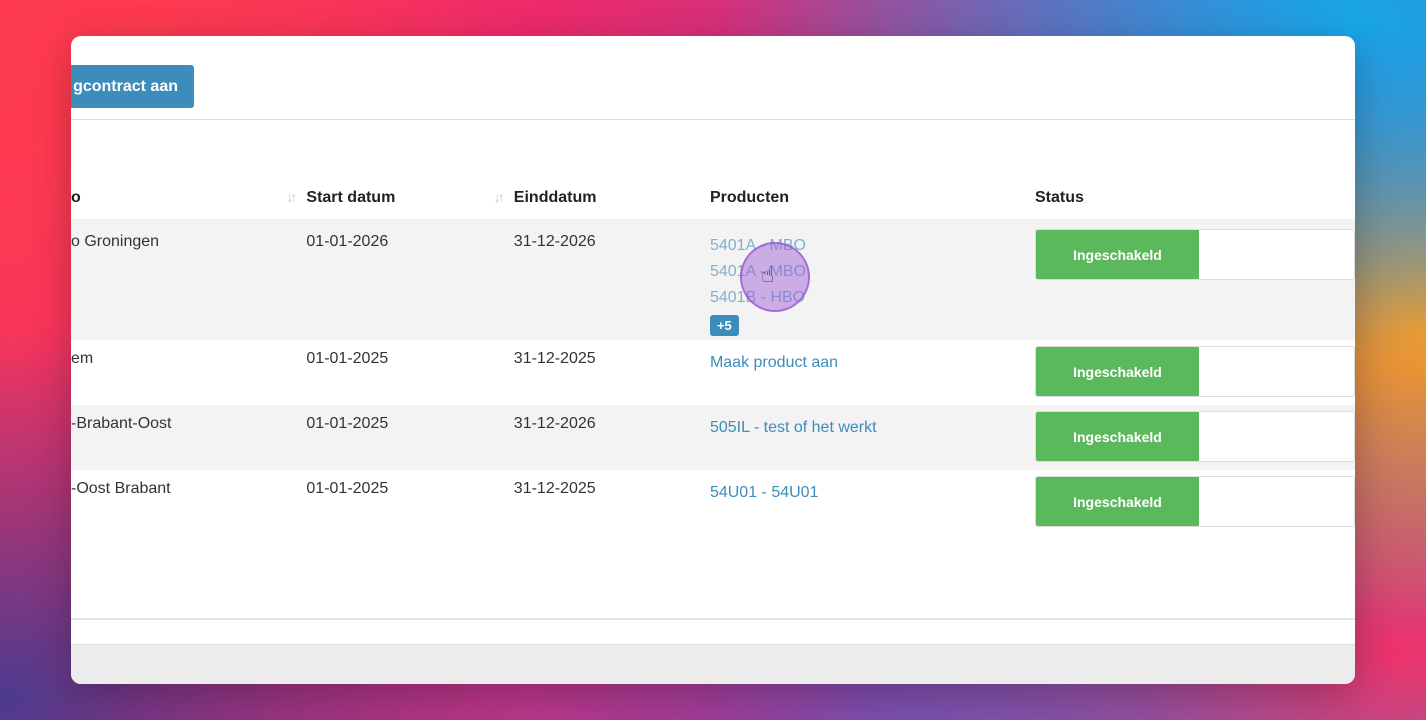  I want to click on cell-name: em, so click(189, 372).